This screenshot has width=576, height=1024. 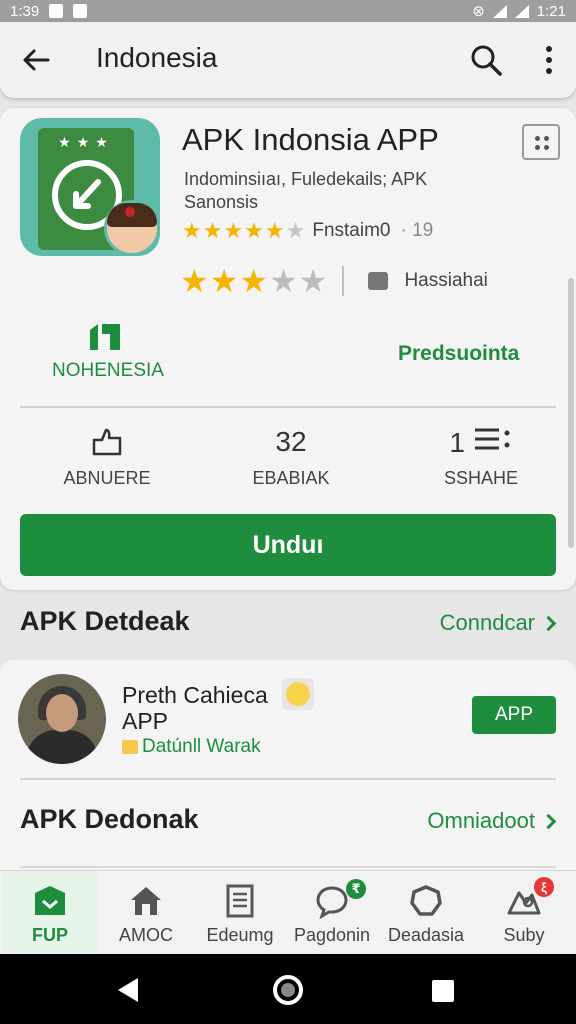 What do you see at coordinates (332, 902) in the screenshot?
I see `chat-icon` at bounding box center [332, 902].